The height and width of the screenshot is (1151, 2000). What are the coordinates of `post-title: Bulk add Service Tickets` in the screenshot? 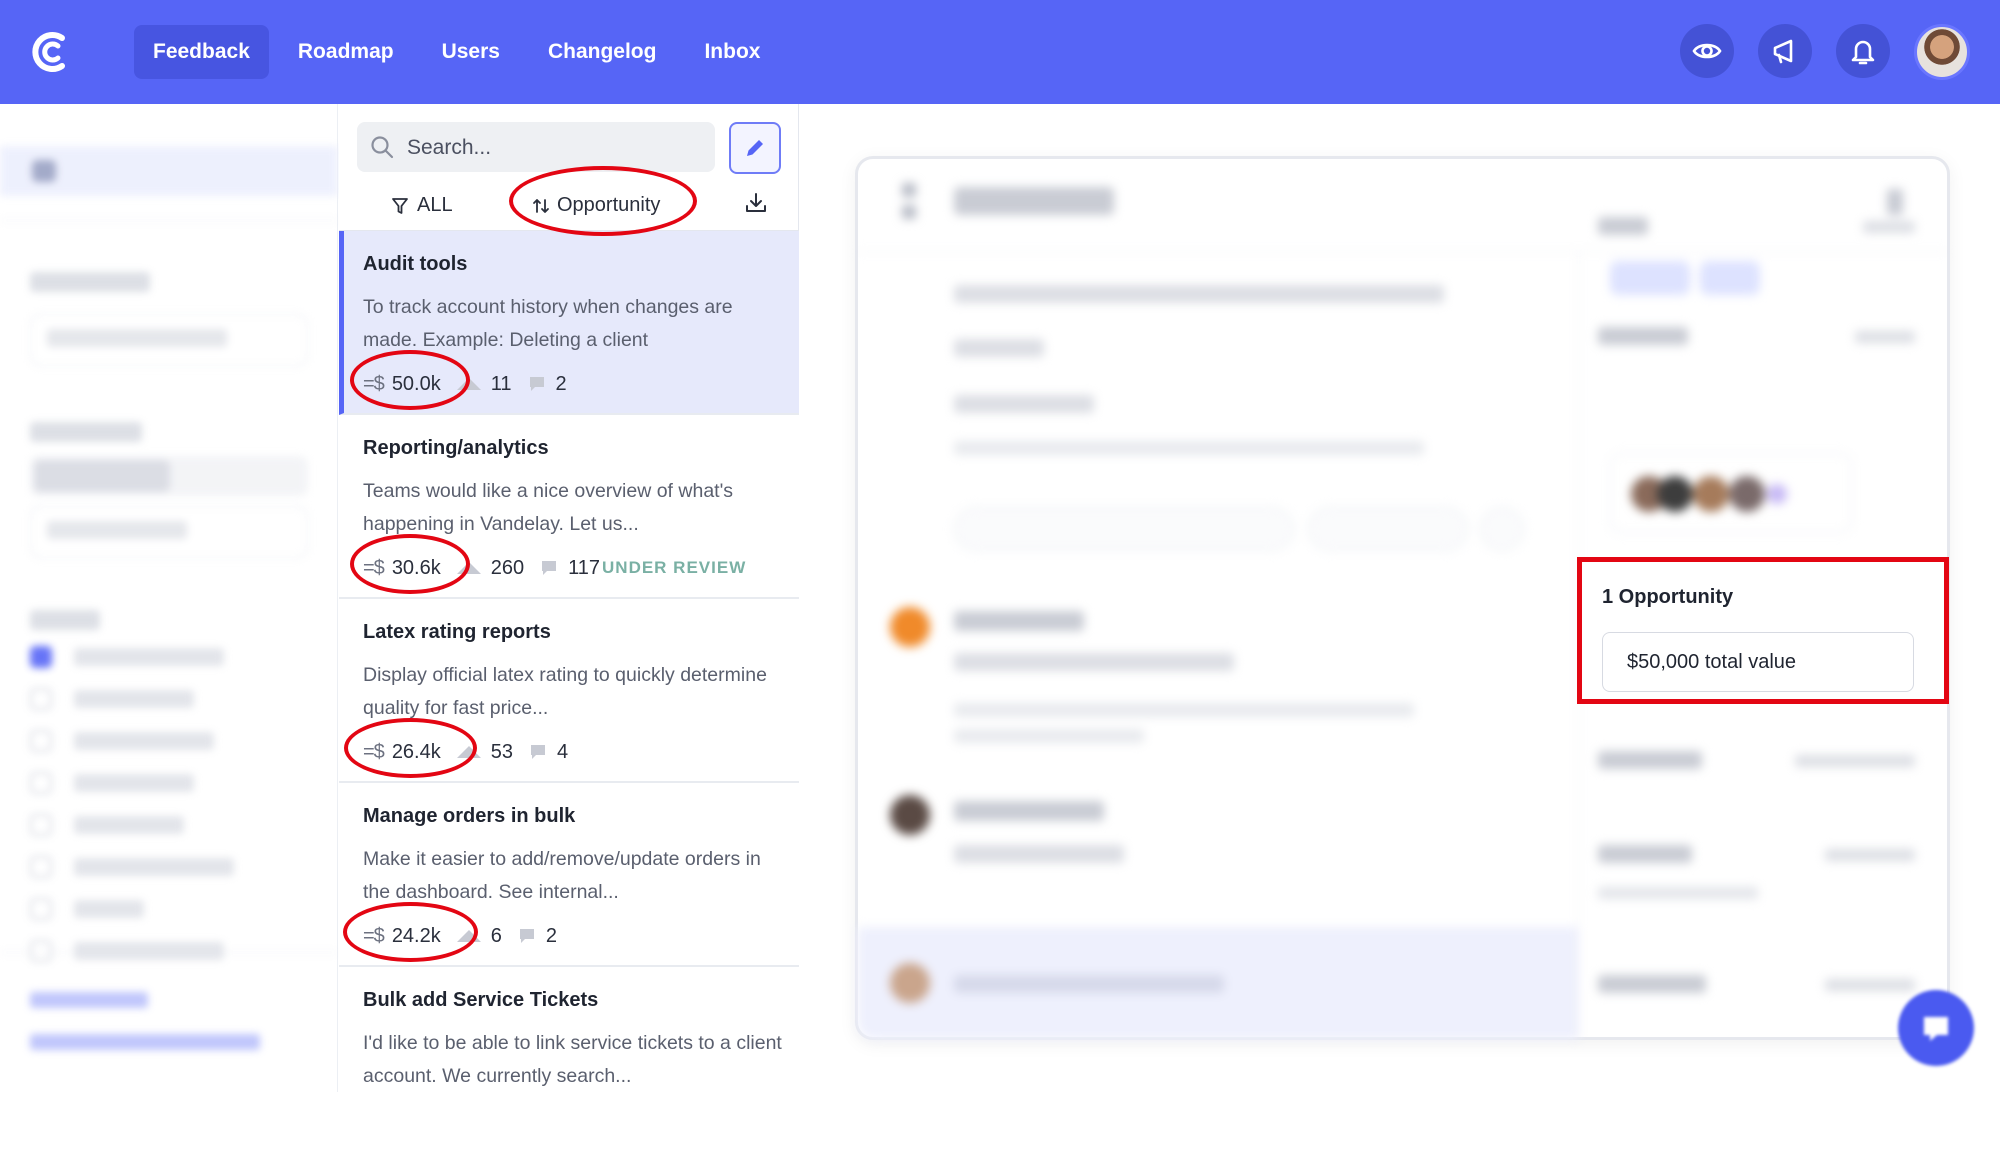 It's located at (481, 1000).